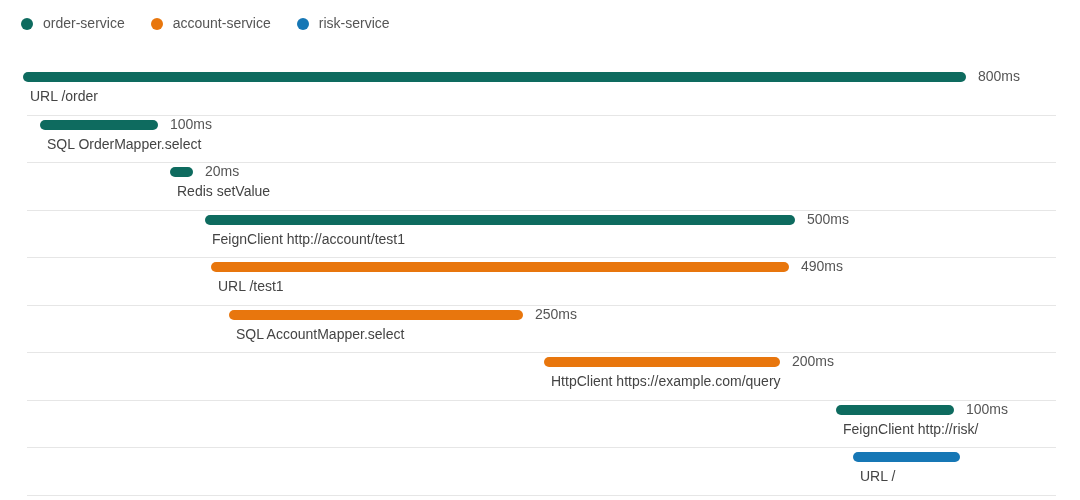  I want to click on legend-label: account-service, so click(221, 23).